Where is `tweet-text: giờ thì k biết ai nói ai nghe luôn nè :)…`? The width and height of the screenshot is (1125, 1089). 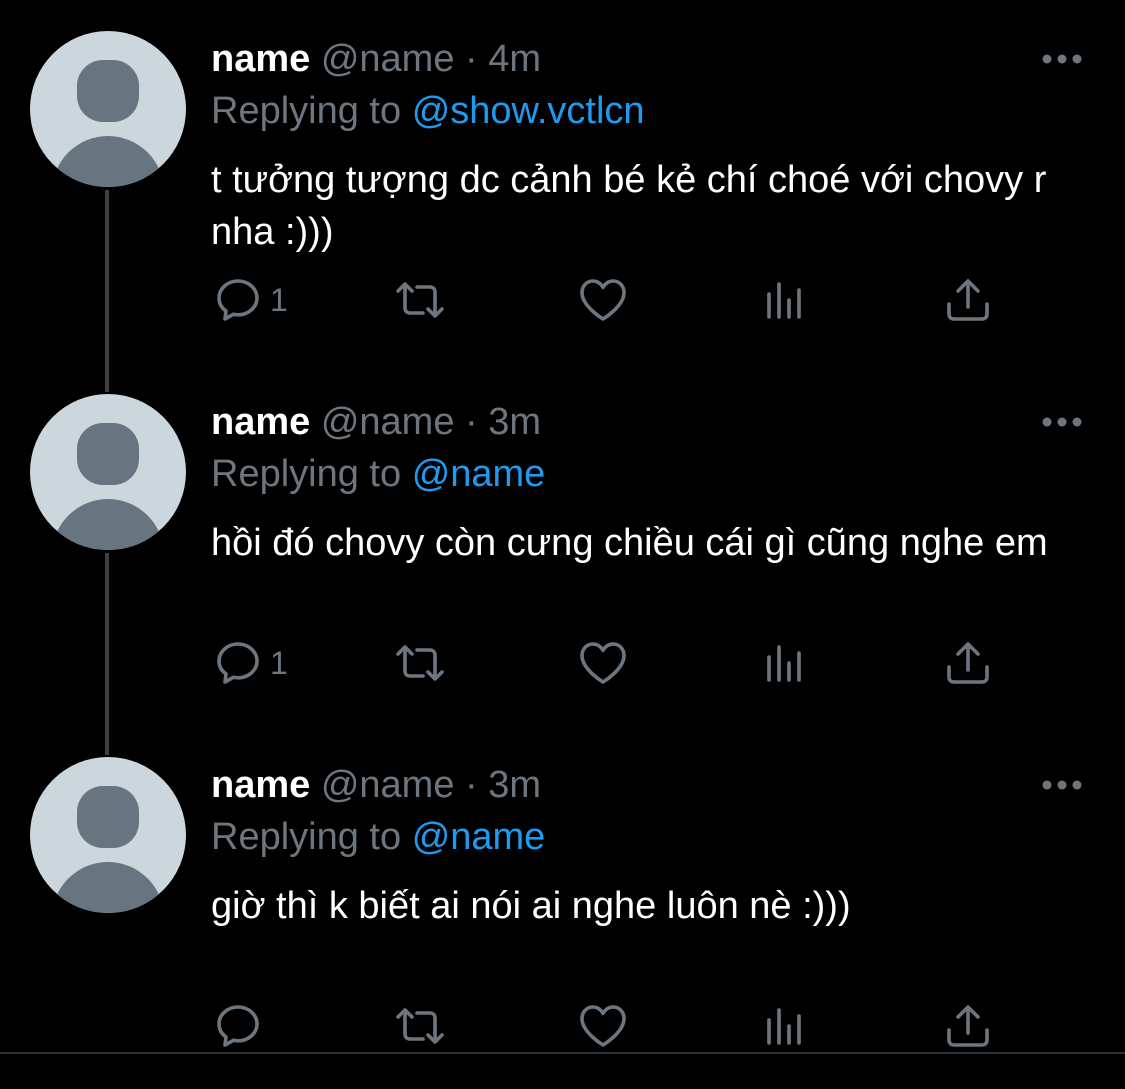
tweet-text: giờ thì k biết ai nói ai nghe luôn nè :)… is located at coordinates (531, 906).